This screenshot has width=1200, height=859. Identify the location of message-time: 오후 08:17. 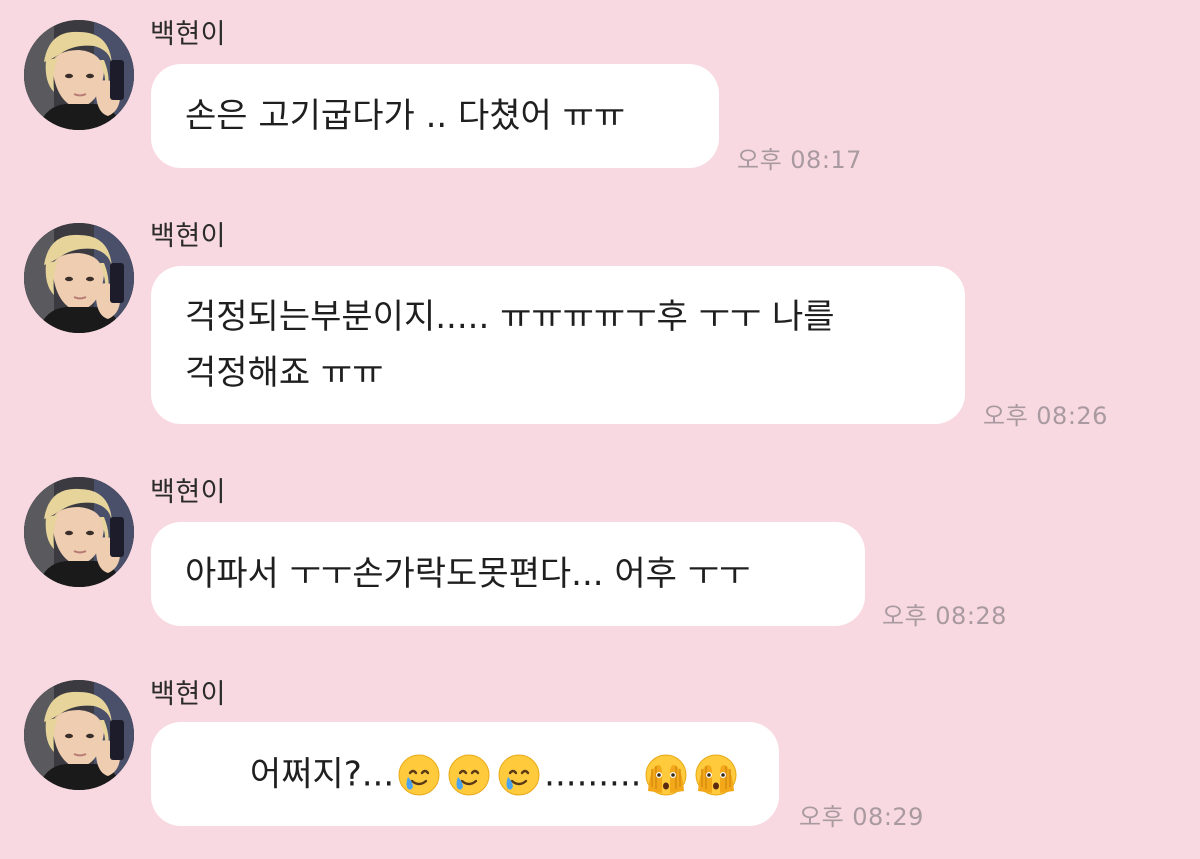
(799, 160).